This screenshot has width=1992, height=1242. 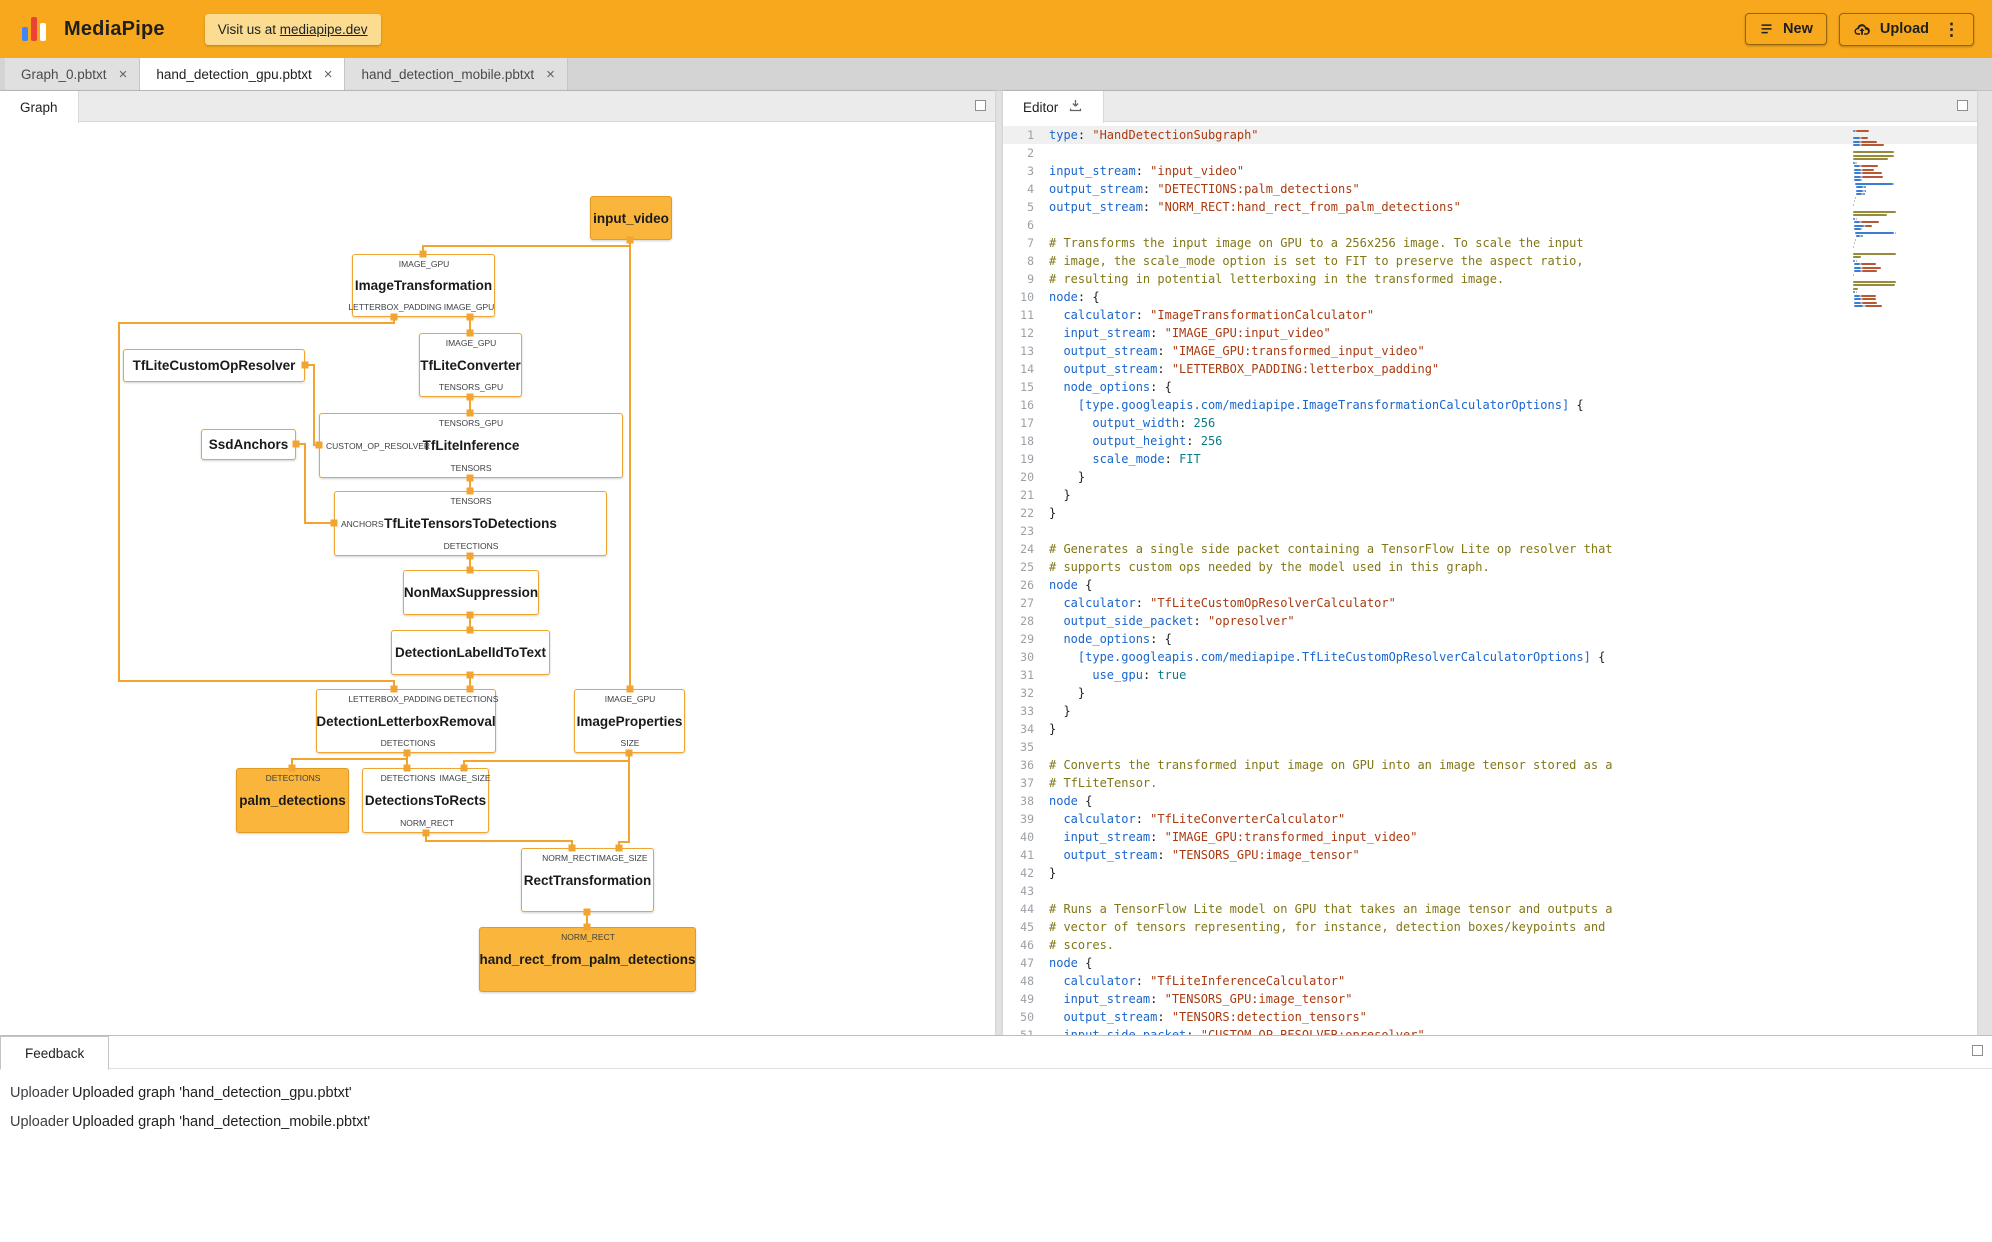 What do you see at coordinates (587, 959) in the screenshot?
I see `node-hand_rect_from_palm_detections: hand_rect_from_palm_detections NORM_RECT` at bounding box center [587, 959].